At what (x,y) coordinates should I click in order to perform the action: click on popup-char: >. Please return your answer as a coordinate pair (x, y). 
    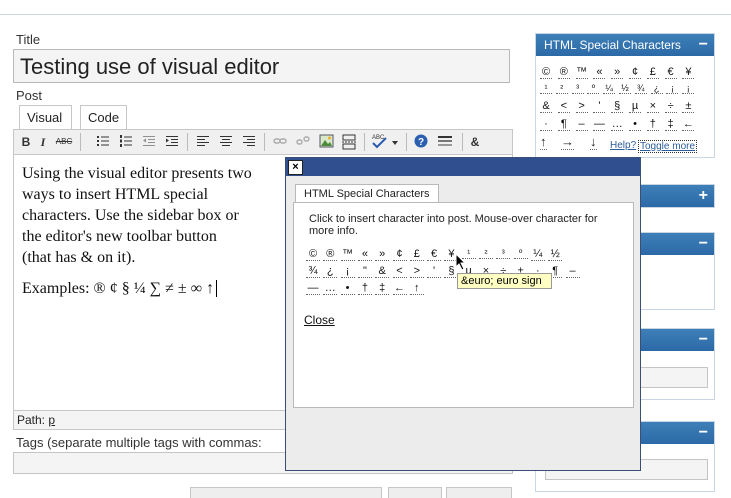
    Looking at the image, I should click on (416, 271).